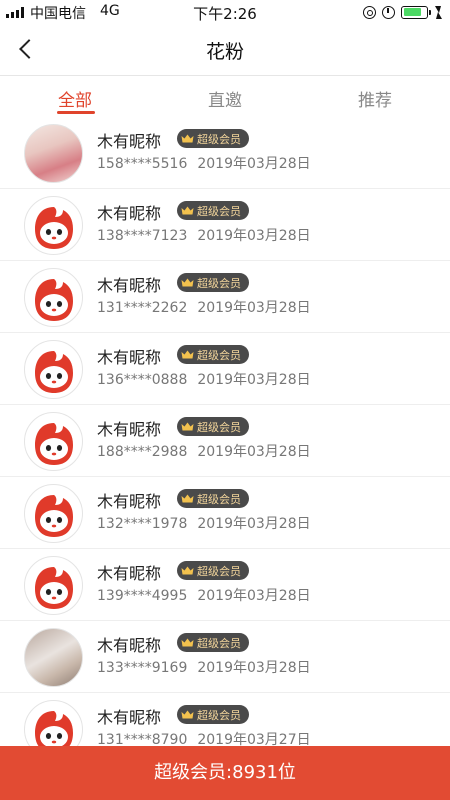 This screenshot has width=450, height=800. Describe the element at coordinates (388, 12) in the screenshot. I see `alarm-icon` at that location.